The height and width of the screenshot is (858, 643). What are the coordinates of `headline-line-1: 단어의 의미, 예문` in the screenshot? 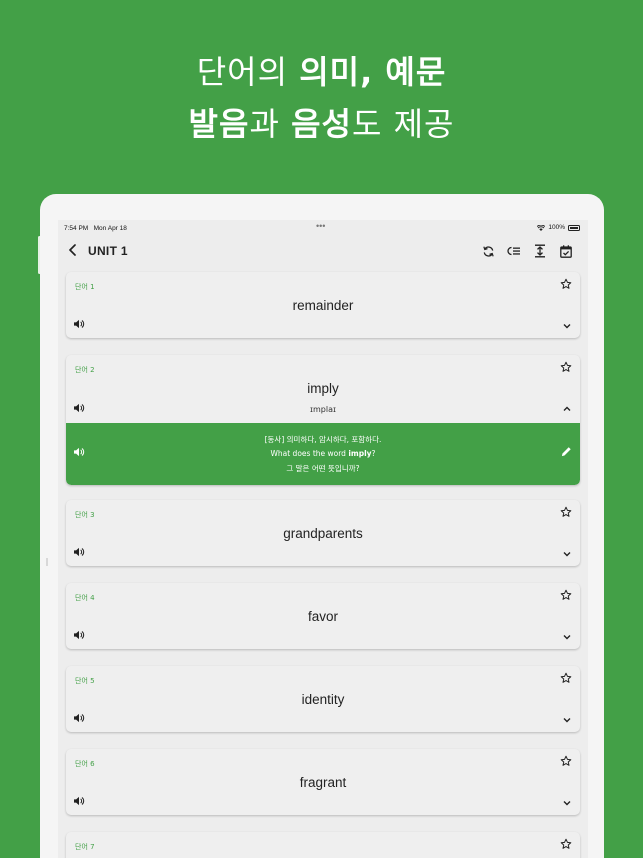 It's located at (321, 72).